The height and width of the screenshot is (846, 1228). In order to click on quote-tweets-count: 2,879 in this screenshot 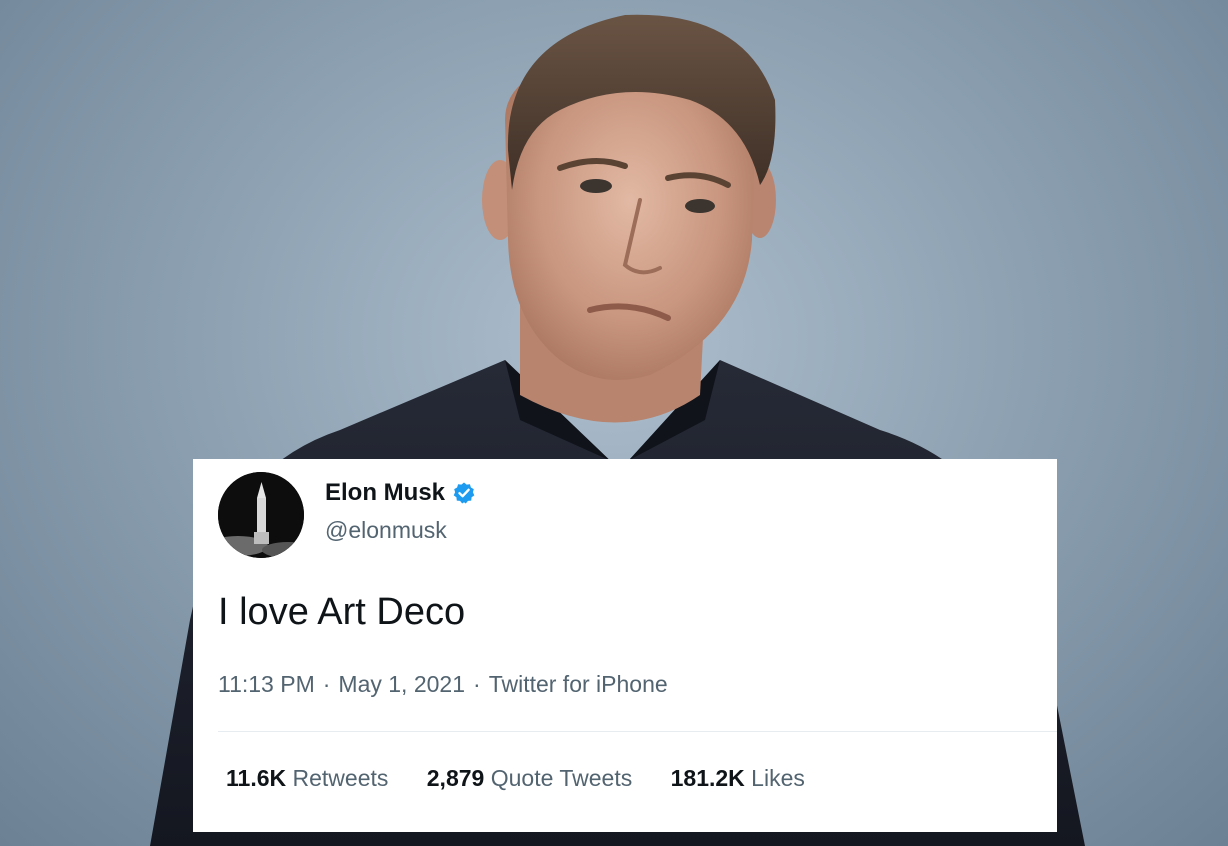, I will do `click(455, 778)`.